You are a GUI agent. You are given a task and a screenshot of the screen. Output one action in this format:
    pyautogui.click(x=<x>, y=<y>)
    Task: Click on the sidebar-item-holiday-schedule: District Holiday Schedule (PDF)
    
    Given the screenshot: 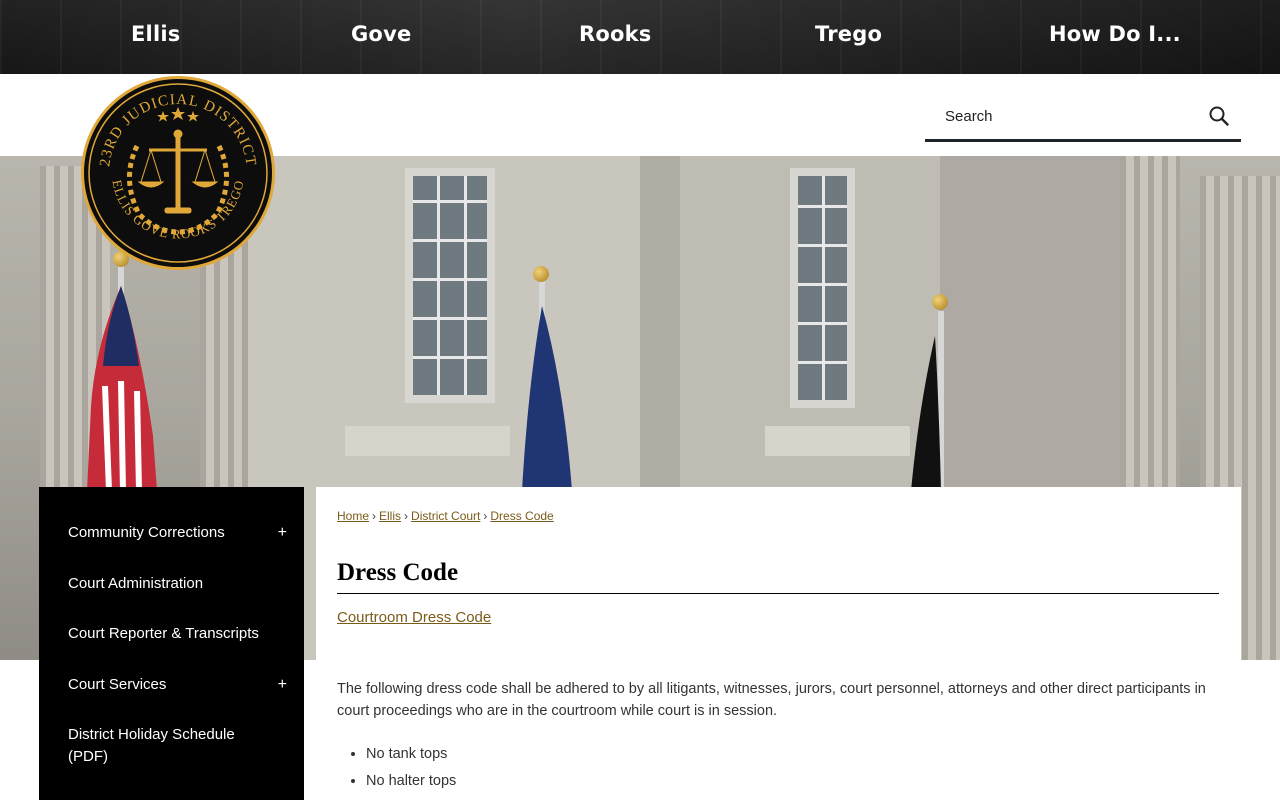 What is the action you would take?
    pyautogui.click(x=158, y=746)
    